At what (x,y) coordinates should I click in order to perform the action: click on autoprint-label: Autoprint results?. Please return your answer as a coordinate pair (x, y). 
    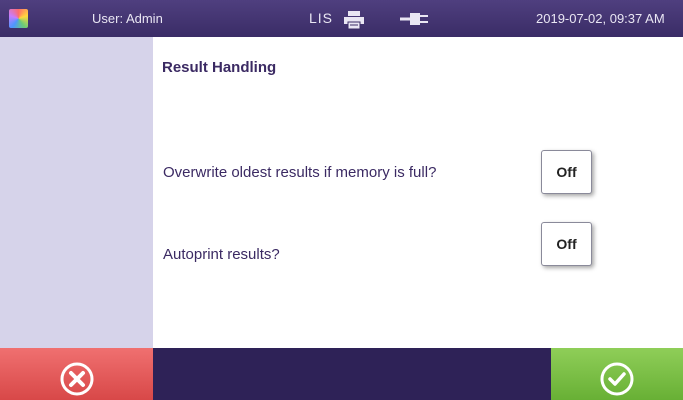
    Looking at the image, I should click on (221, 254).